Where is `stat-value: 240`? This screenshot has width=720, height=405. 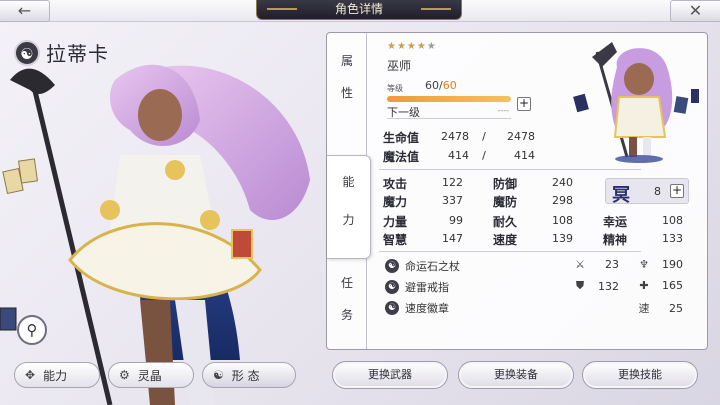 stat-value: 240 is located at coordinates (562, 182).